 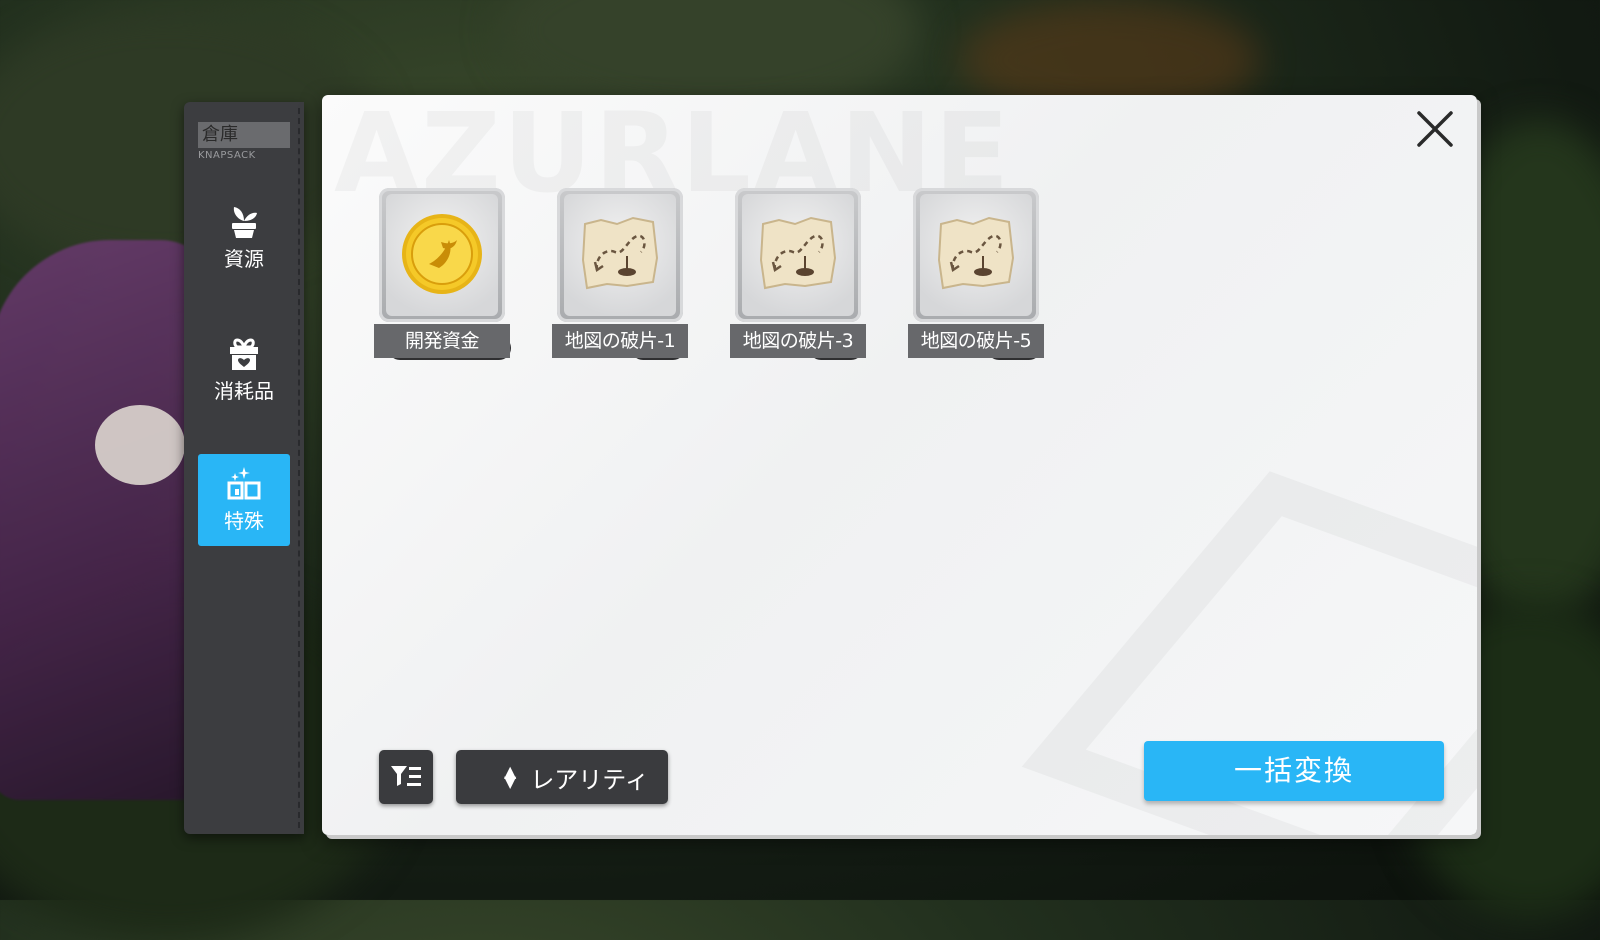 I want to click on sprout-icon, so click(x=244, y=222).